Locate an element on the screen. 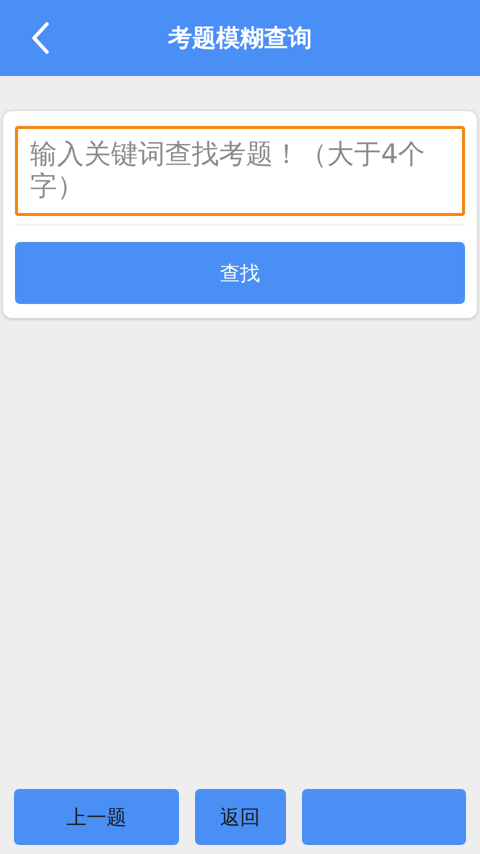 This screenshot has width=480, height=854. back-icon is located at coordinates (40, 38).